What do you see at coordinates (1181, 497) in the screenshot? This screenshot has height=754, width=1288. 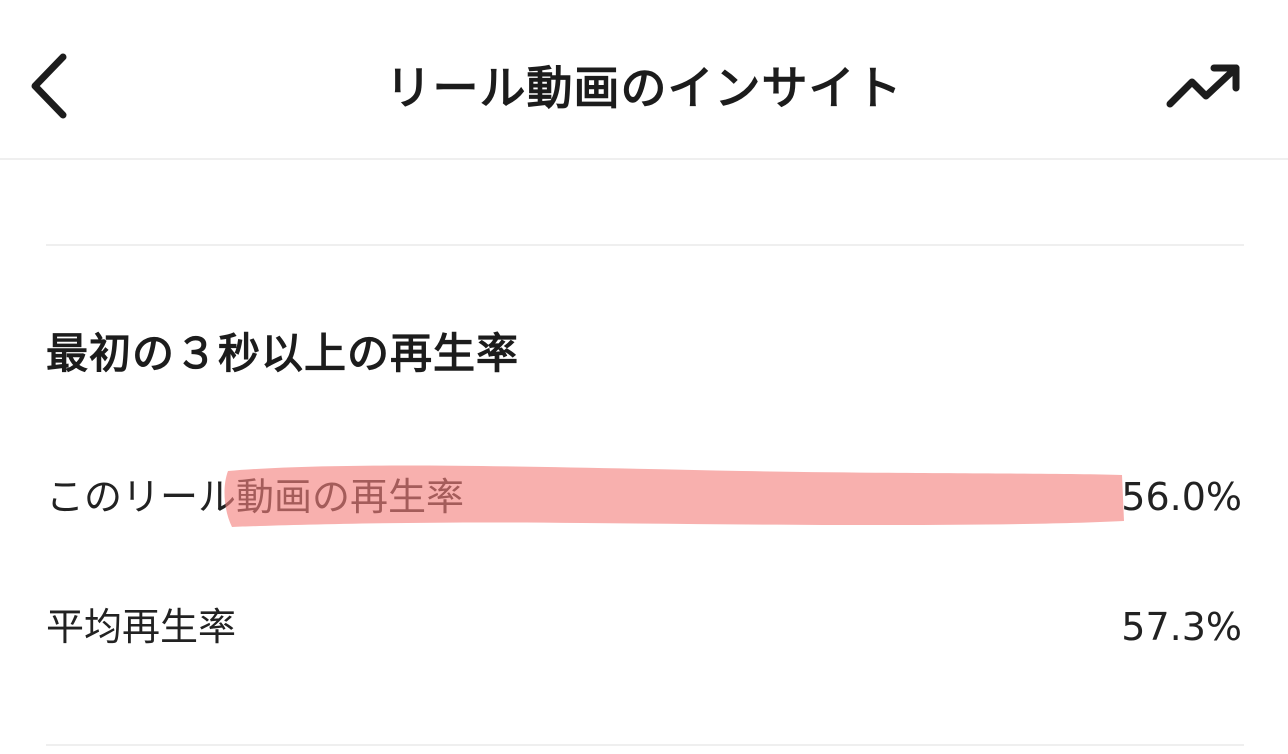 I see `stat-value: 56.0%` at bounding box center [1181, 497].